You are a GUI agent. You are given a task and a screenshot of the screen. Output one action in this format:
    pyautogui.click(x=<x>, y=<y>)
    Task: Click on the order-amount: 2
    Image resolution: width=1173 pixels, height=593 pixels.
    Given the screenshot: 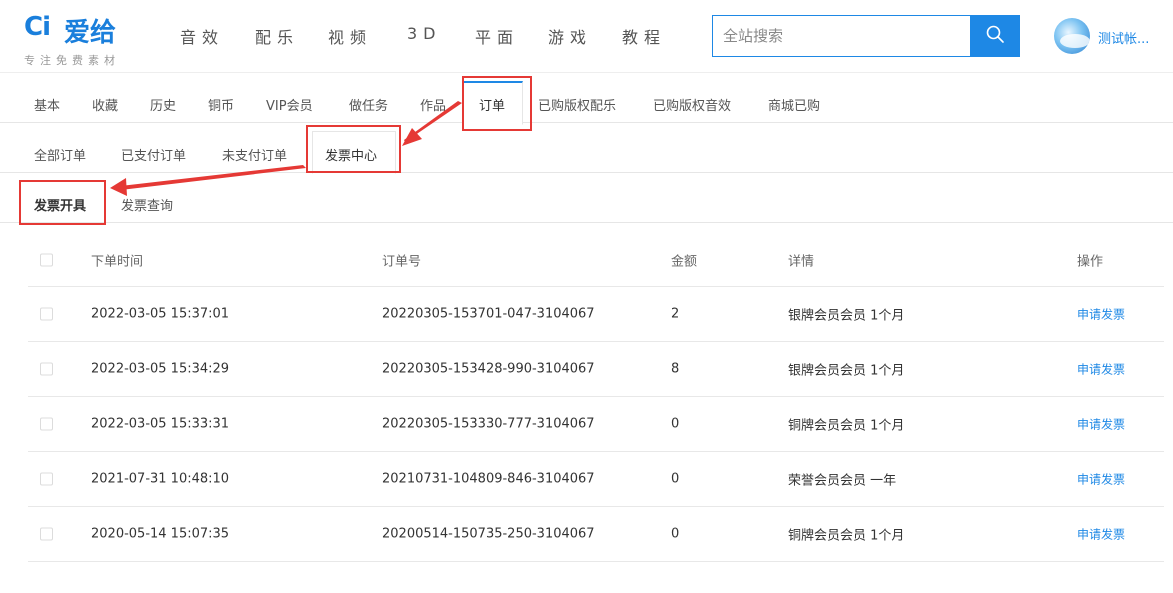 What is the action you would take?
    pyautogui.click(x=675, y=314)
    